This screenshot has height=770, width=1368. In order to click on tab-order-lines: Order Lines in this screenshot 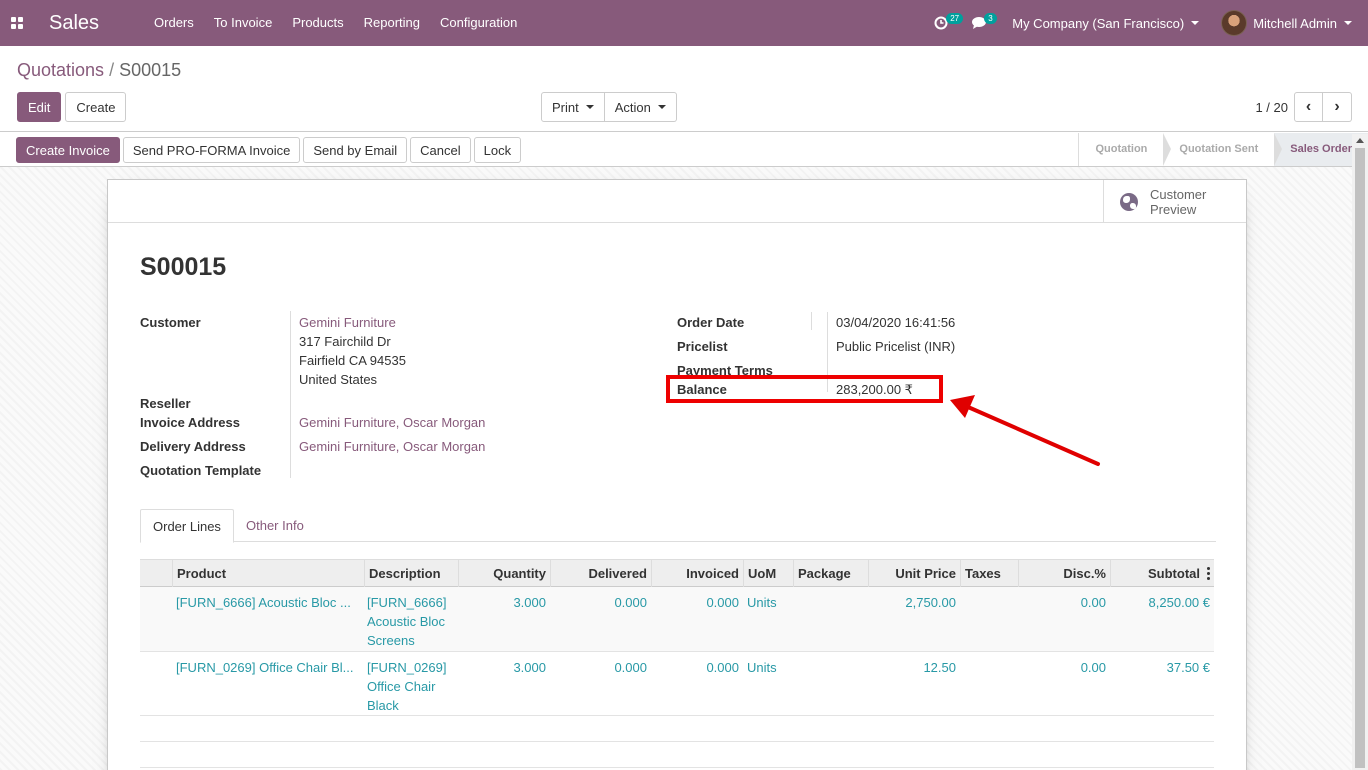, I will do `click(187, 526)`.